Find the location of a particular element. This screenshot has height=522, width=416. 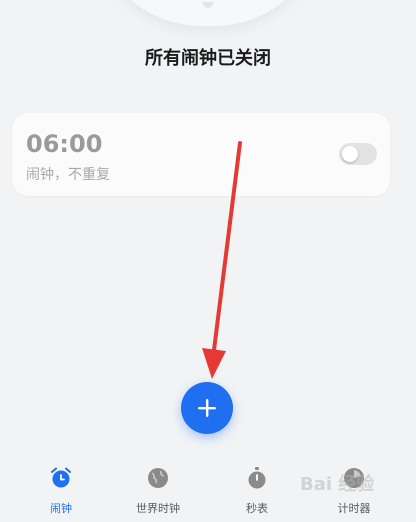

stopwatch-icon is located at coordinates (257, 478).